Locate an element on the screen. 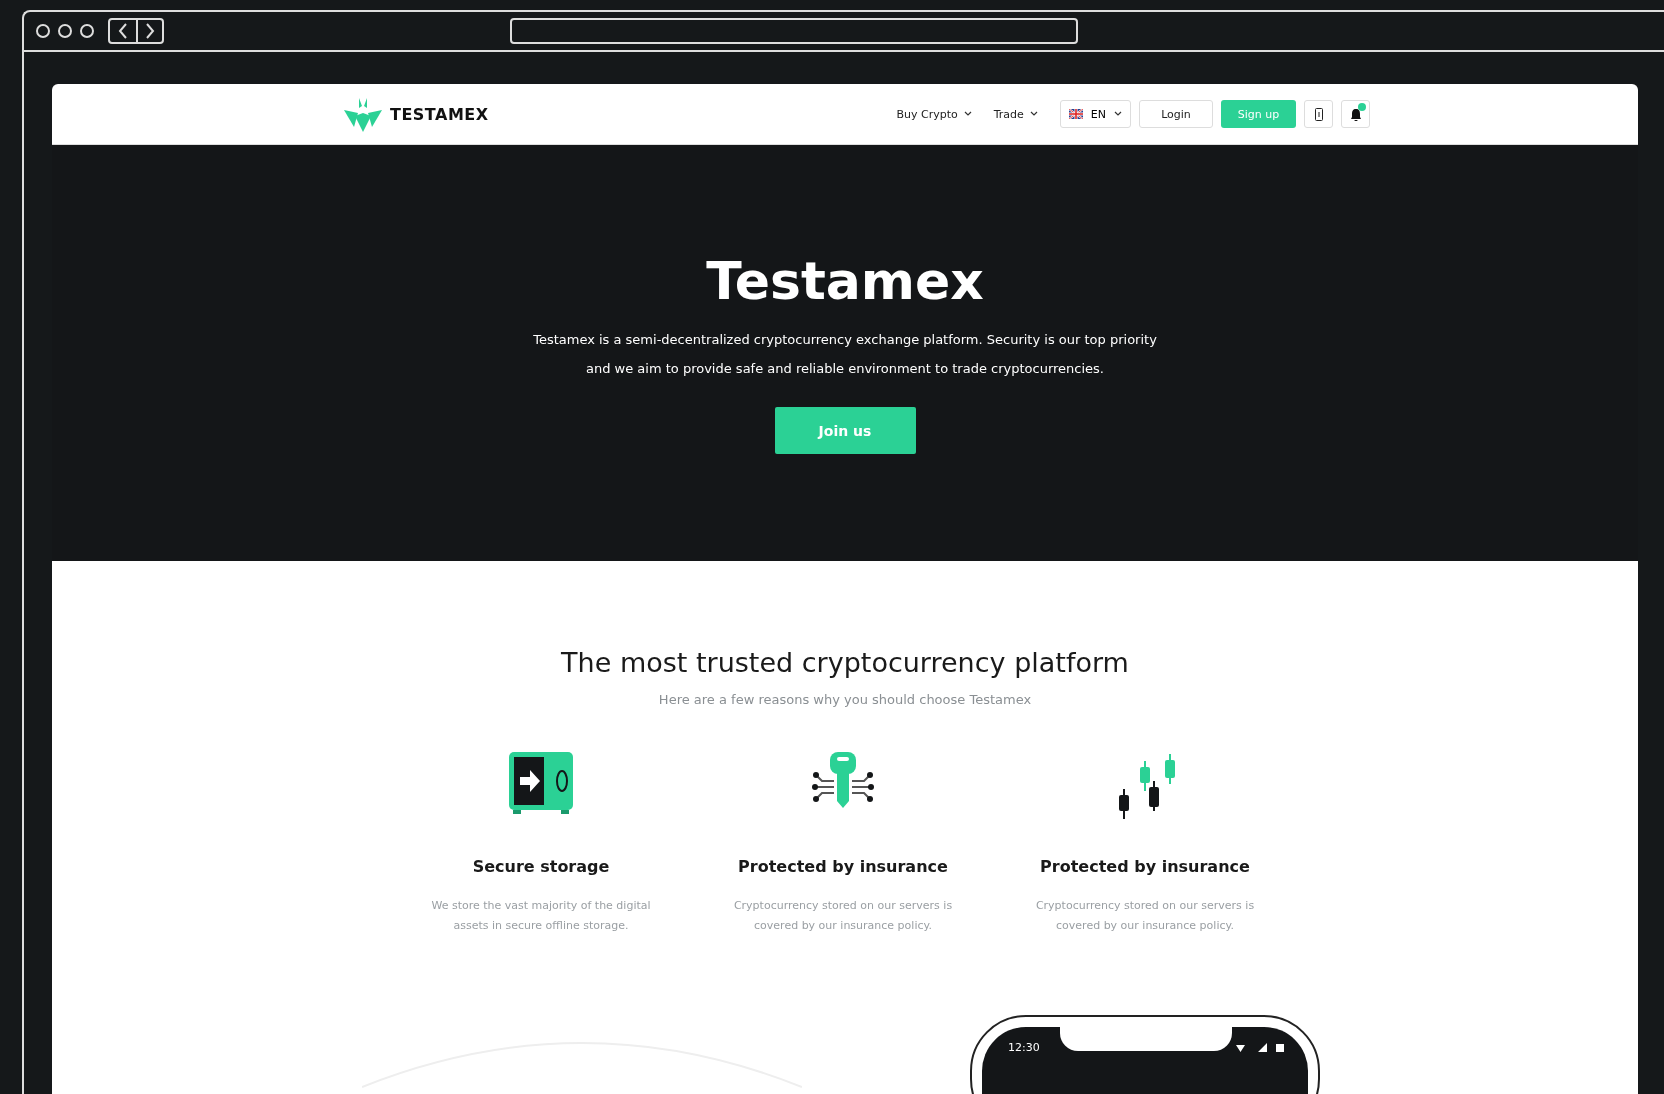 The image size is (1664, 1094). back-icon is located at coordinates (123, 31).